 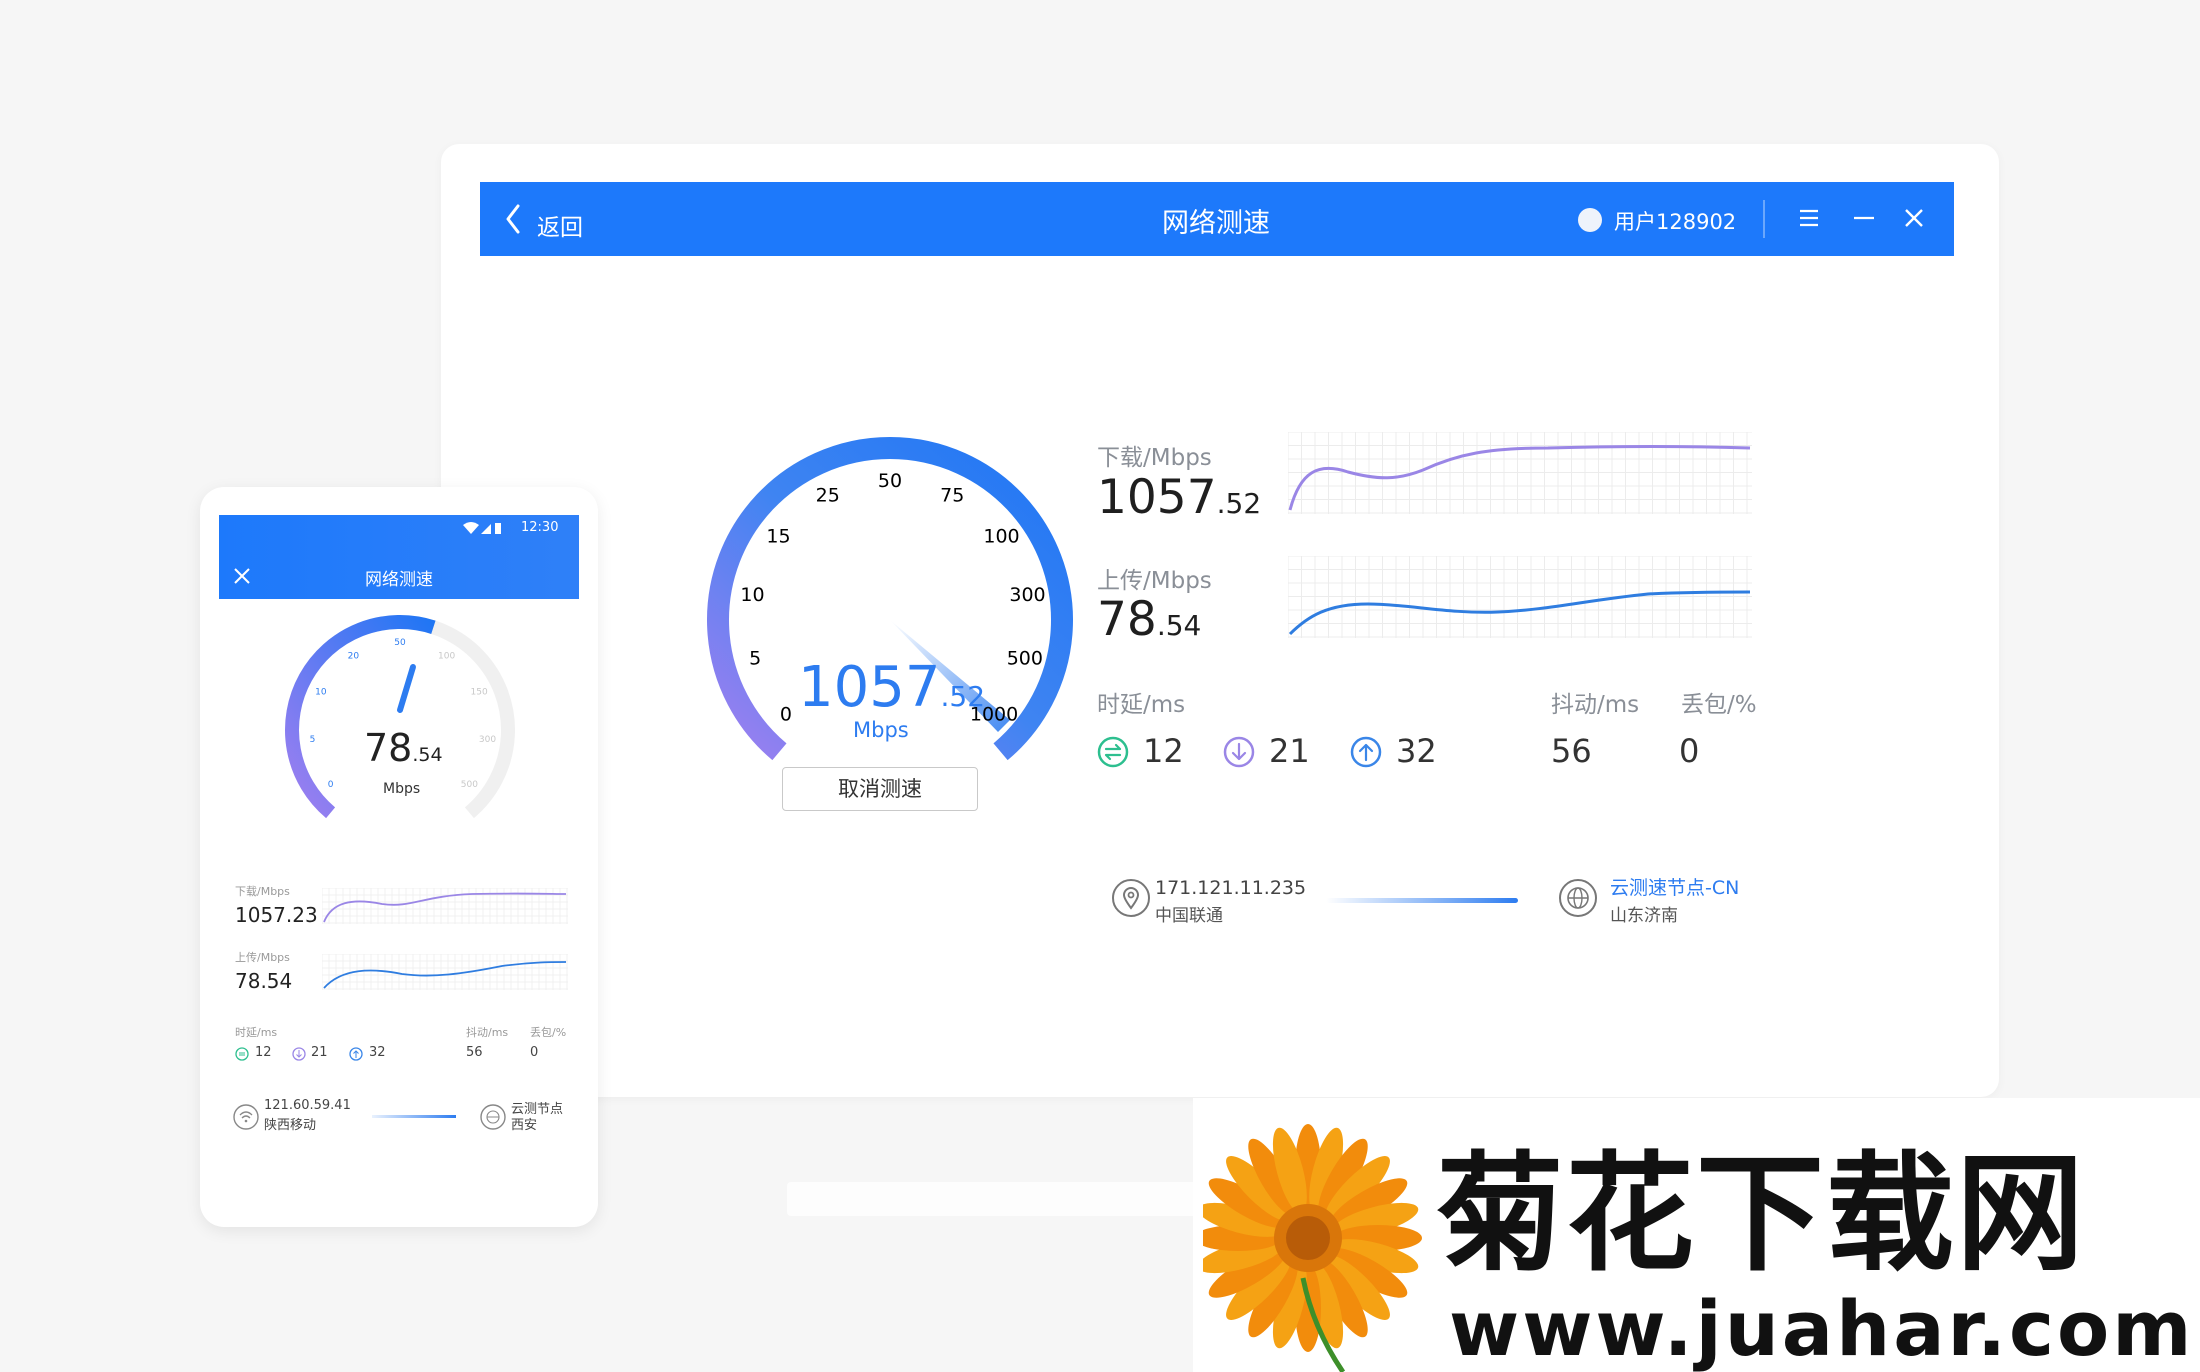 I want to click on server-name: 云测速节点-CN, so click(x=1674, y=888).